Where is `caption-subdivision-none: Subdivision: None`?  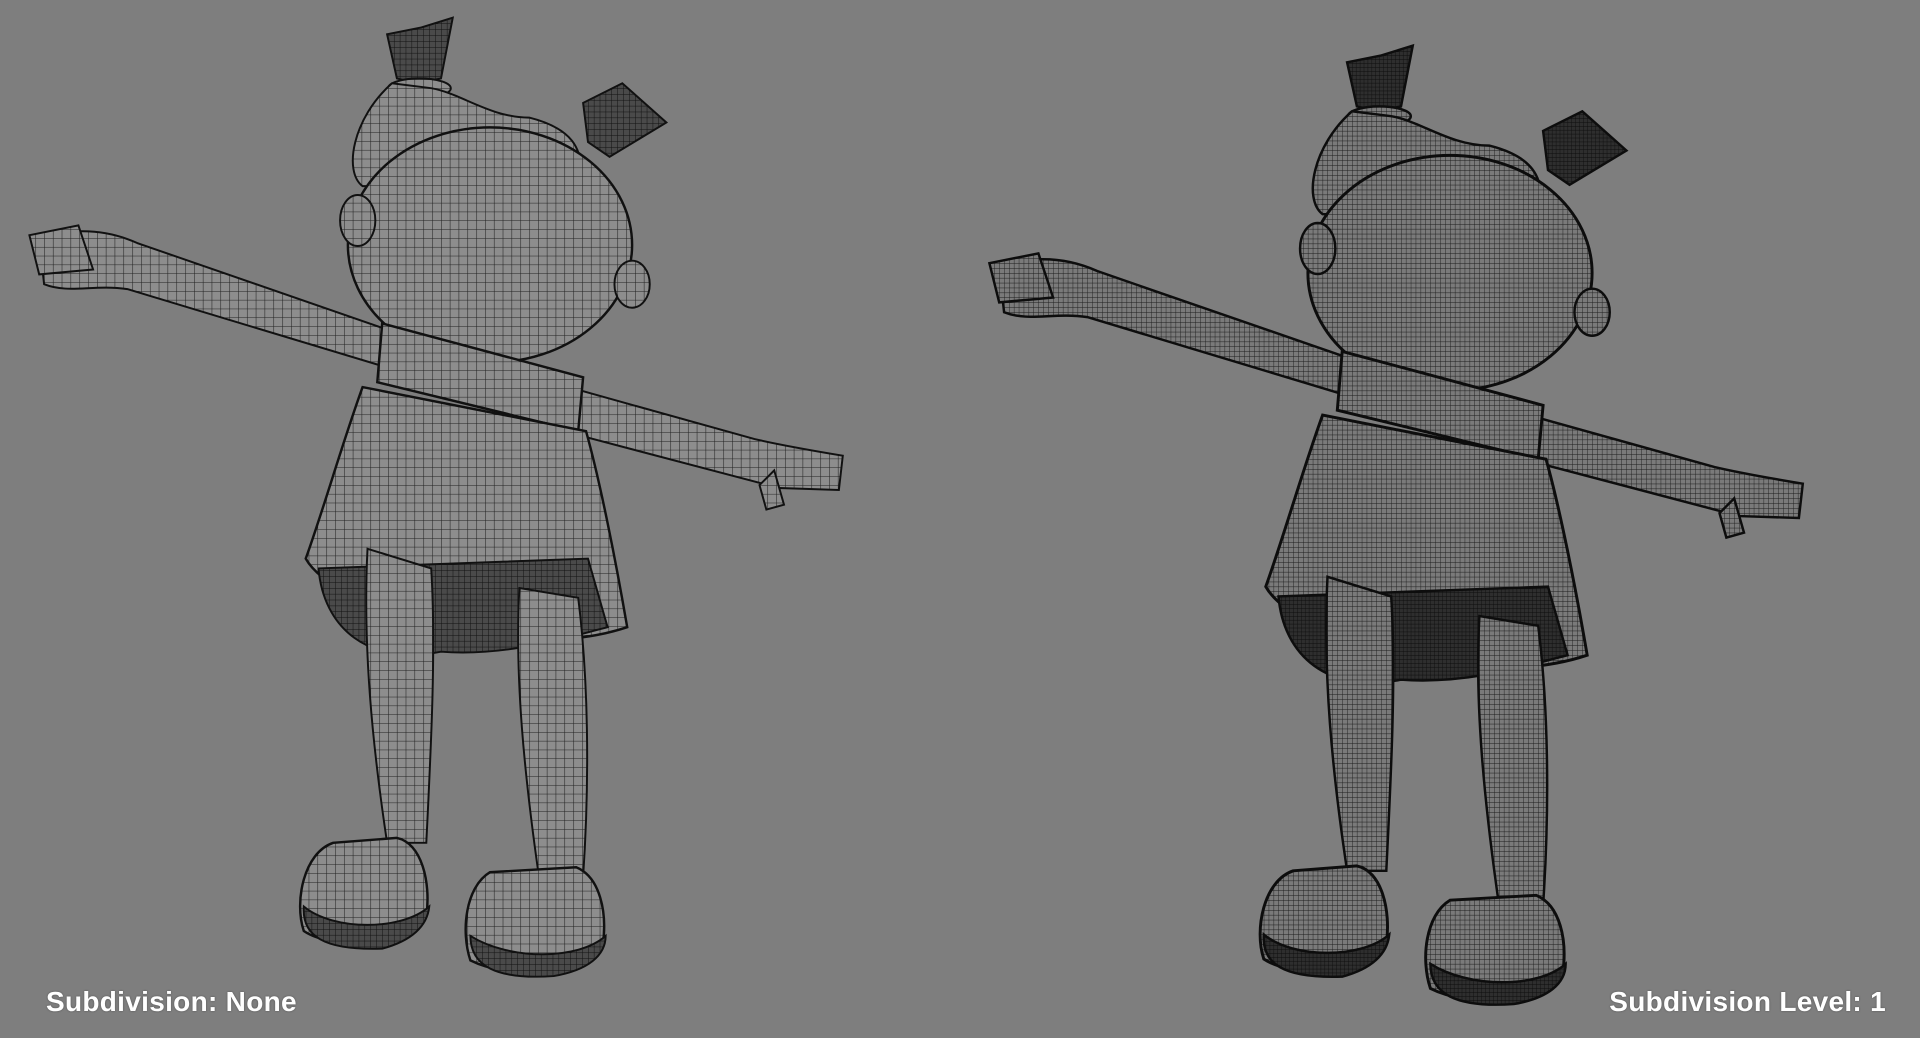
caption-subdivision-none: Subdivision: None is located at coordinates (171, 1001).